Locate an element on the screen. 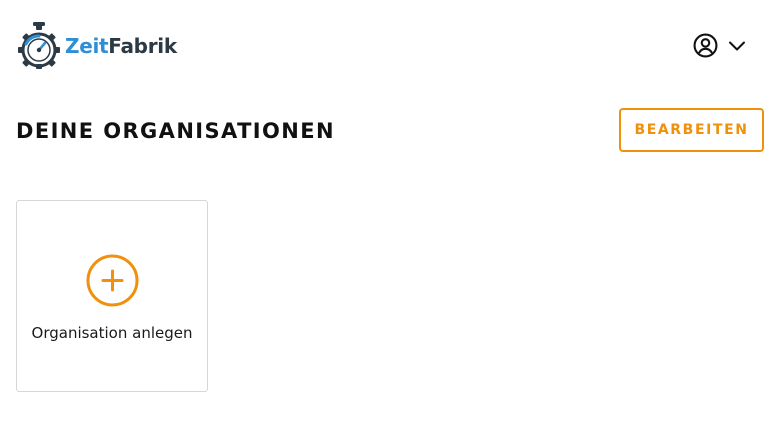 The width and height of the screenshot is (780, 426). edit-button: BEARBEITEN is located at coordinates (691, 130).